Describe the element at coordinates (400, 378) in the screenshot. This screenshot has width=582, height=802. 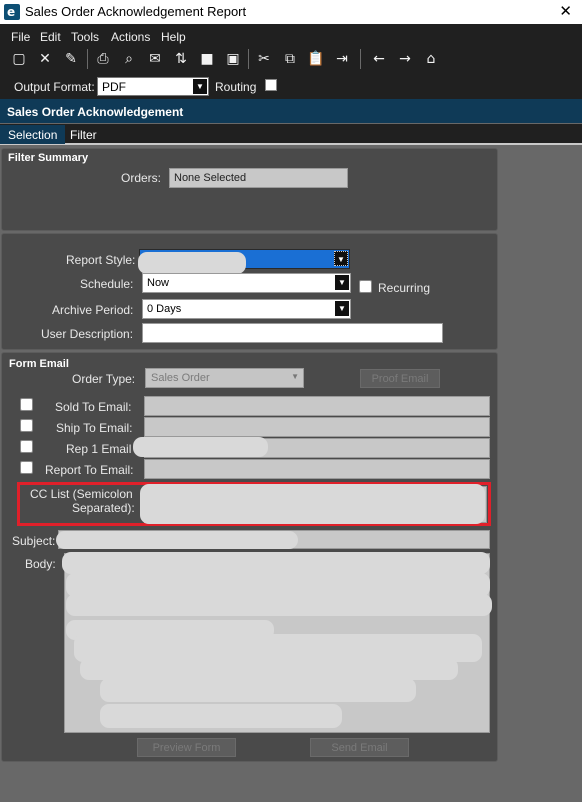
I see `proof-email-button: Proof Email` at that location.